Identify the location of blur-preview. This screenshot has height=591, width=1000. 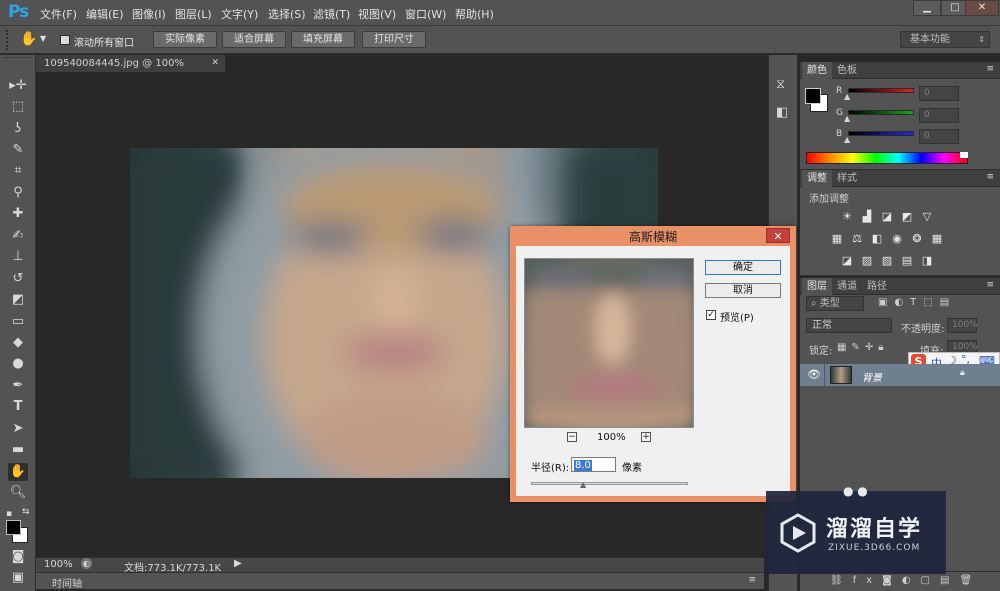
(609, 343).